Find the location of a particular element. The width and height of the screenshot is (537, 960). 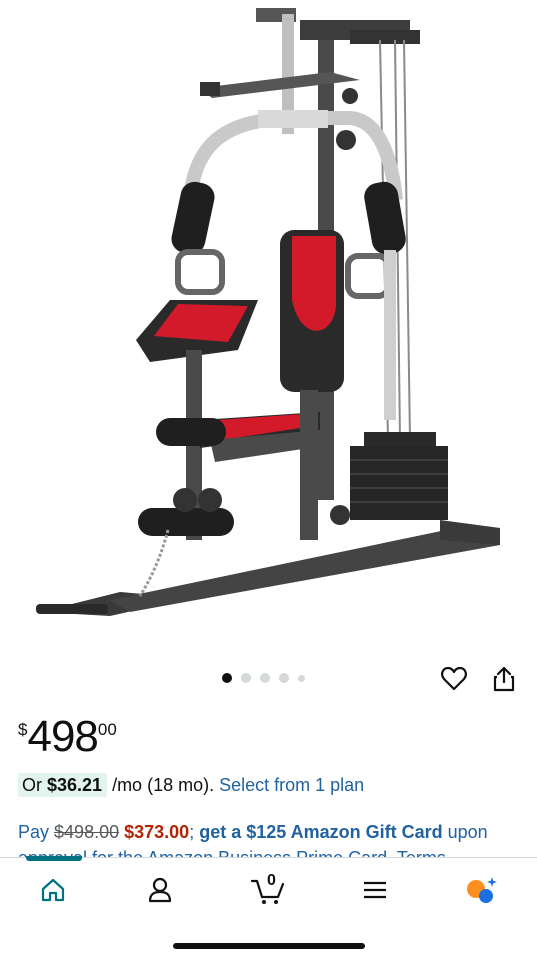

nav-cart: 0 is located at coordinates (268, 890).